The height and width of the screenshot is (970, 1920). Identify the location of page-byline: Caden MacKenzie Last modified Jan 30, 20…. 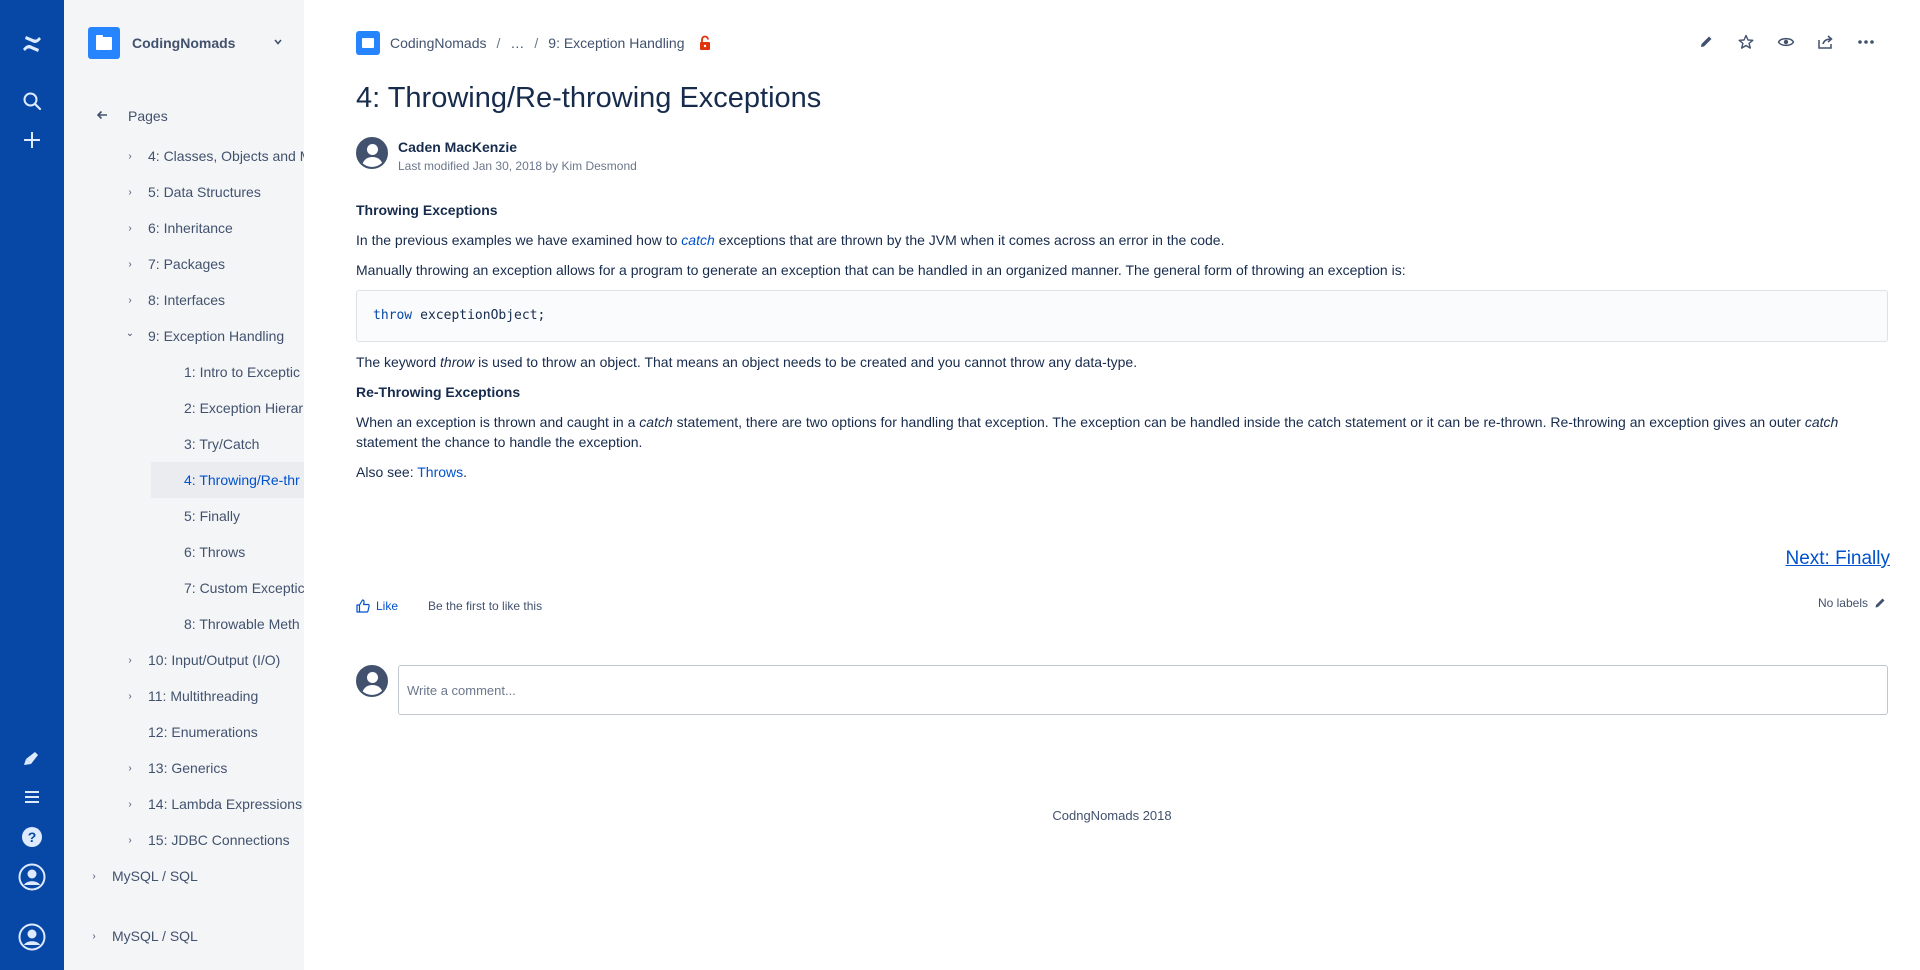
(496, 155).